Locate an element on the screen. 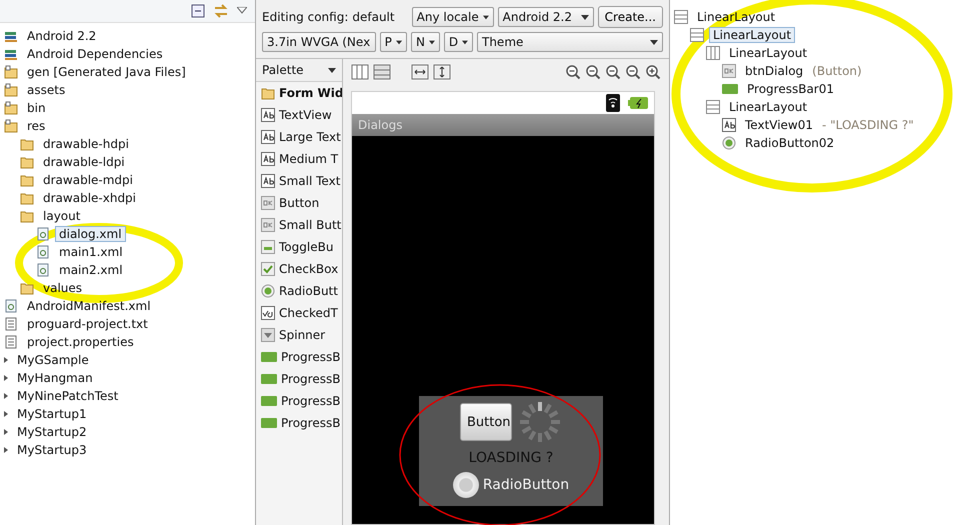  palette-item: Spinner is located at coordinates (302, 335).